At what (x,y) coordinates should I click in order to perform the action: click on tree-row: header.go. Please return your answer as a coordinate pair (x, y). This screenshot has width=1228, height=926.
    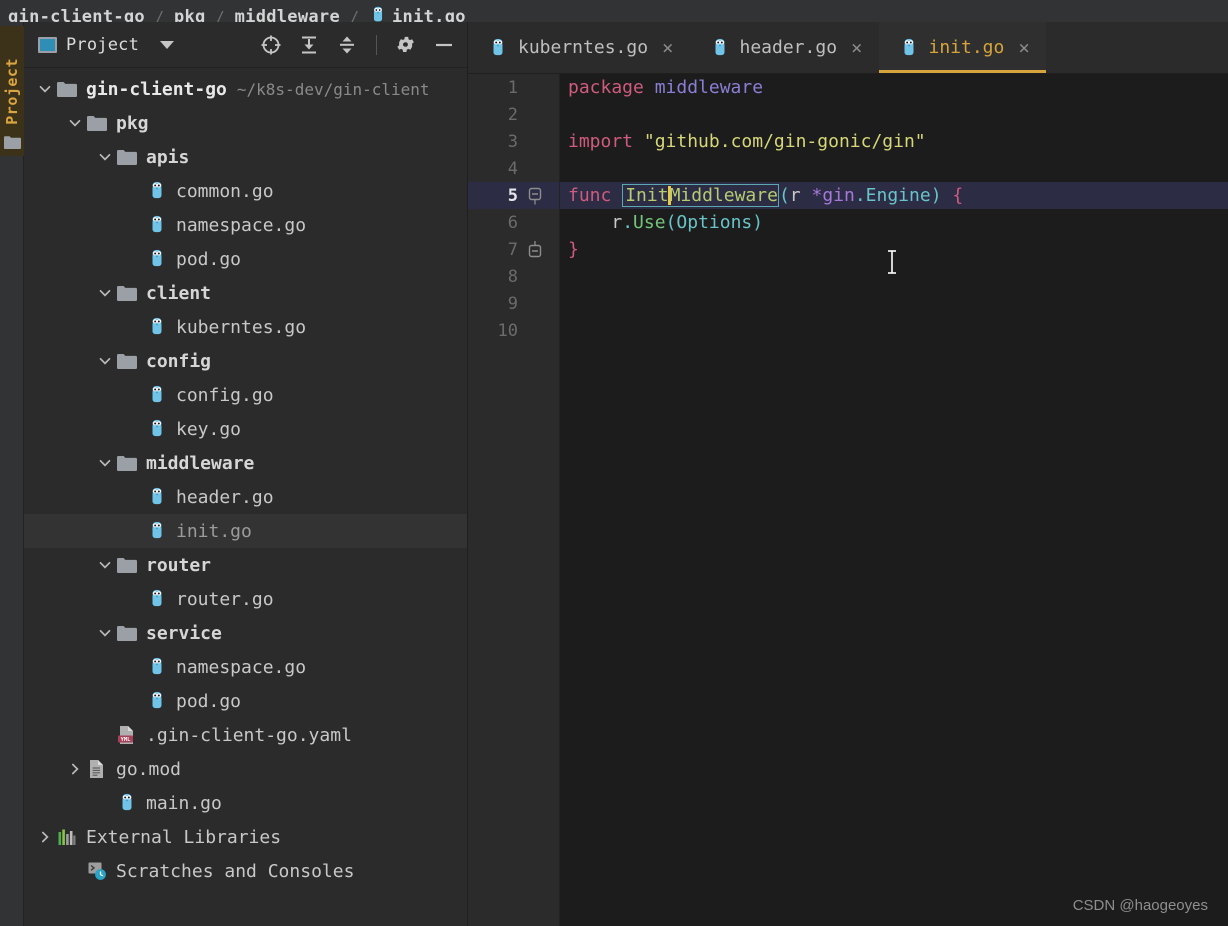
    Looking at the image, I should click on (245, 497).